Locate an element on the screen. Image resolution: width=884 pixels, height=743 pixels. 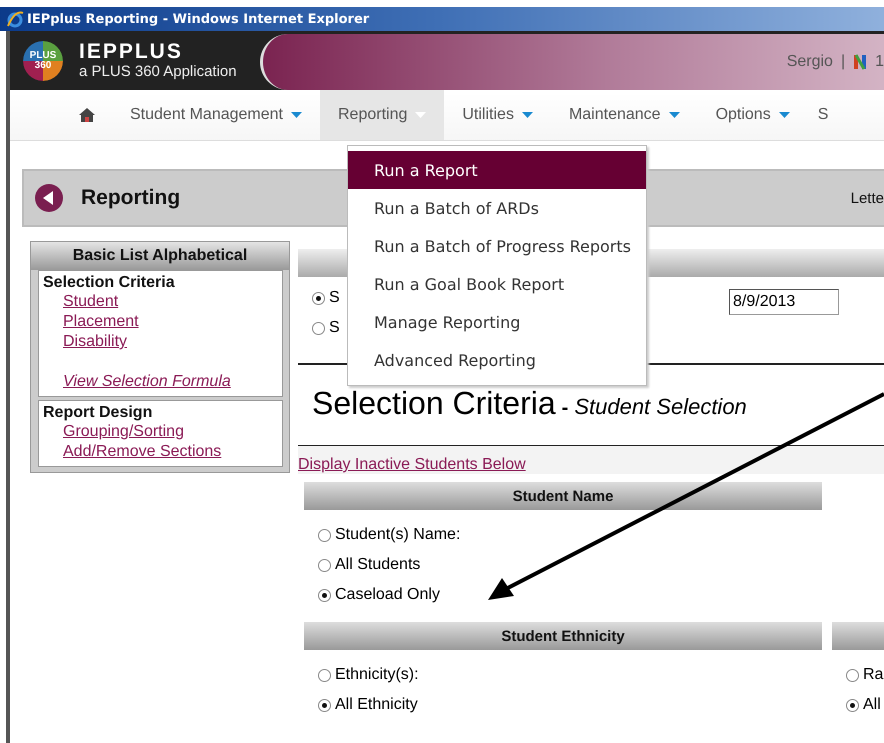
group-header: Student Name is located at coordinates (563, 496).